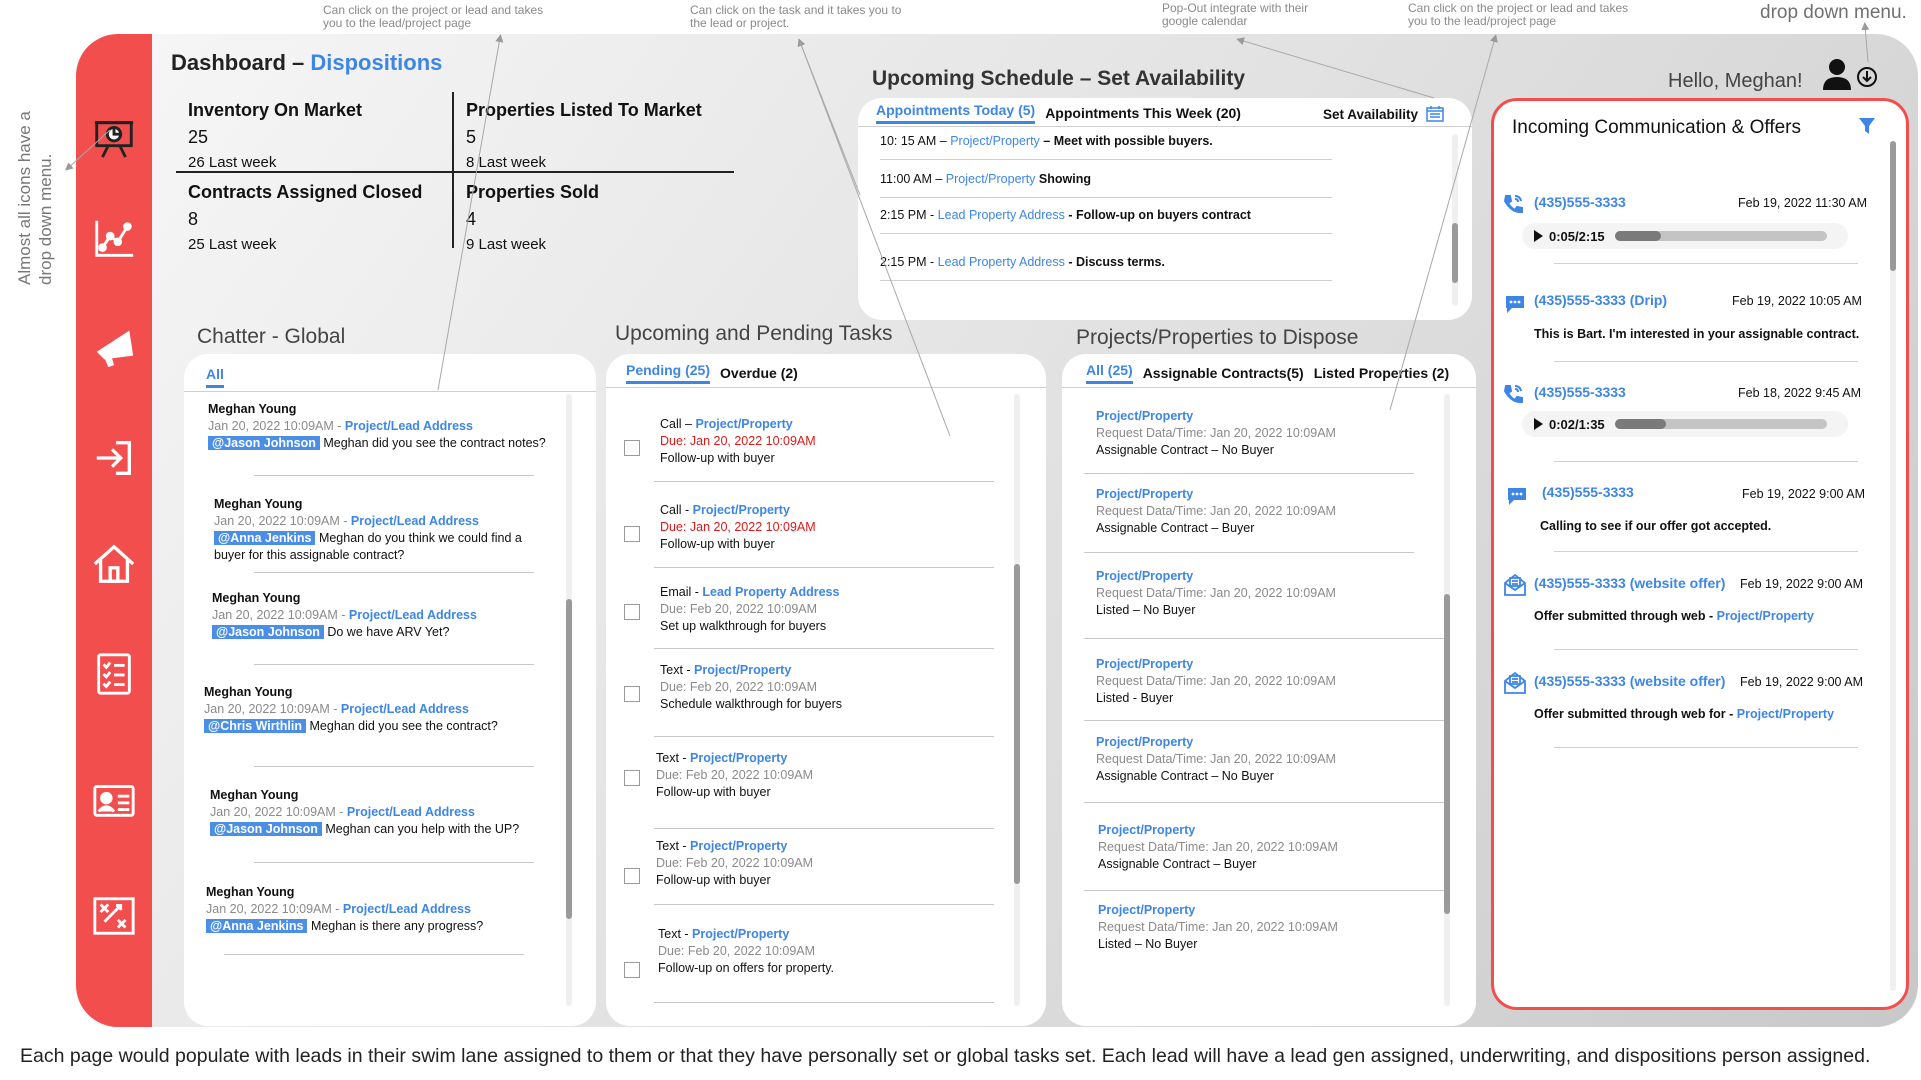 The width and height of the screenshot is (1921, 1080). I want to click on user-avatar-icon, so click(1837, 74).